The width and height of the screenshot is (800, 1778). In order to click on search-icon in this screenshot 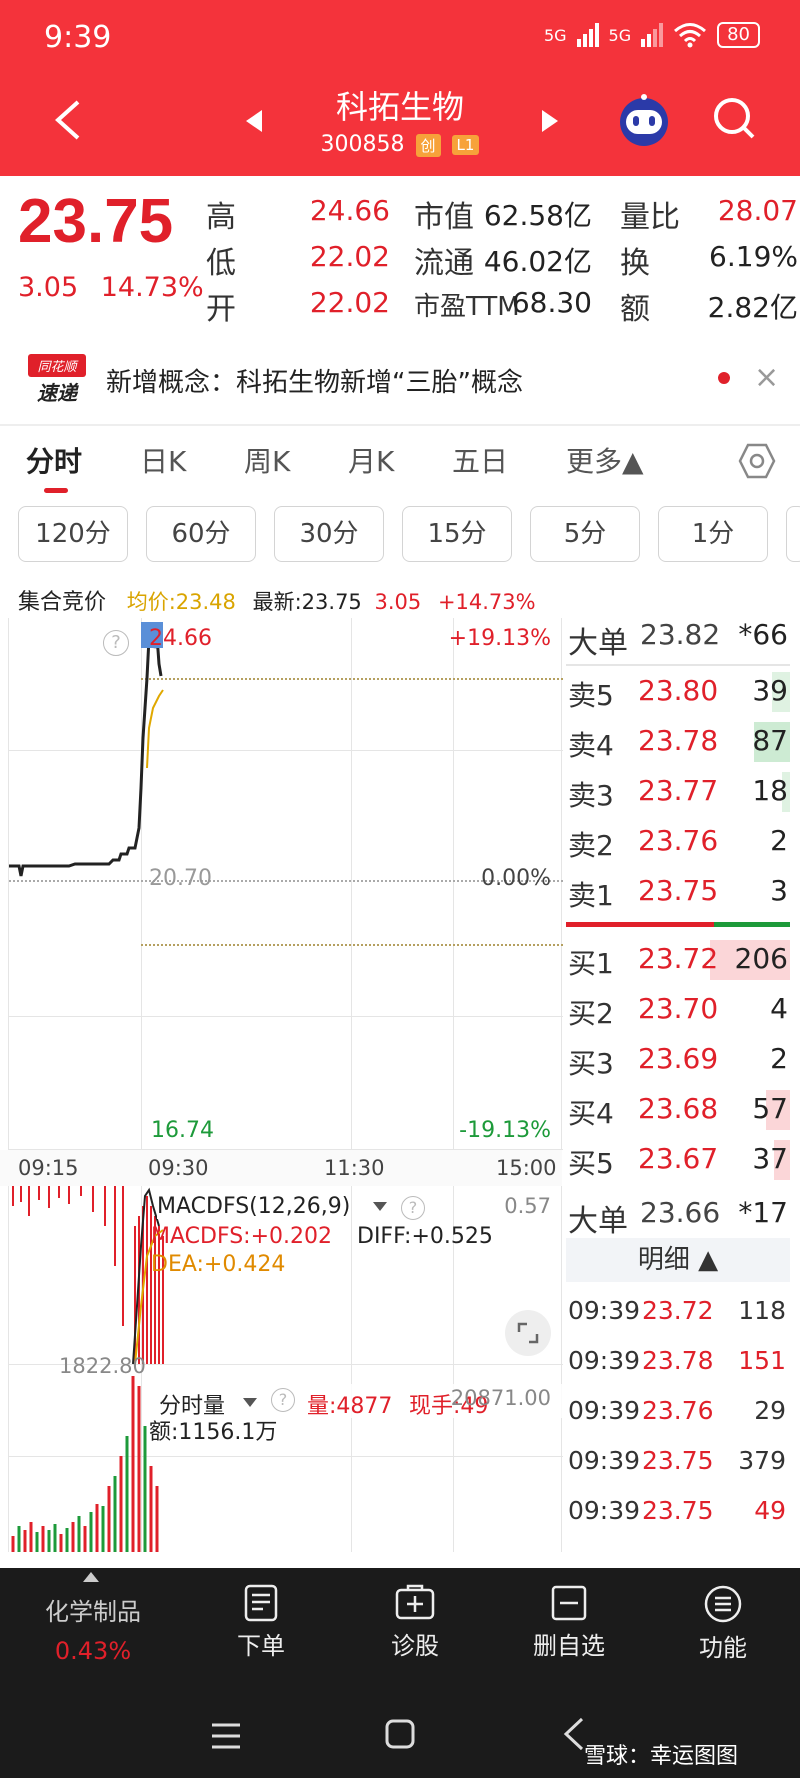, I will do `click(734, 118)`.